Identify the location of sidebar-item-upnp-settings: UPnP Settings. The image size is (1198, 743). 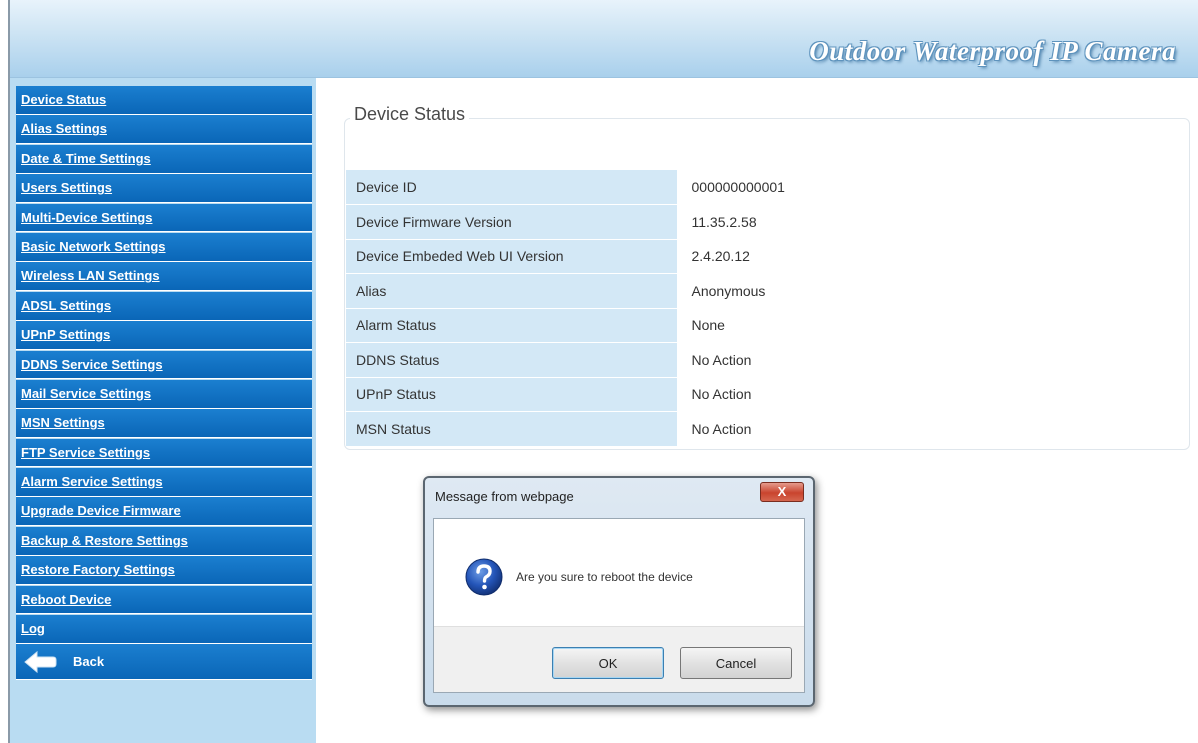
(164, 335).